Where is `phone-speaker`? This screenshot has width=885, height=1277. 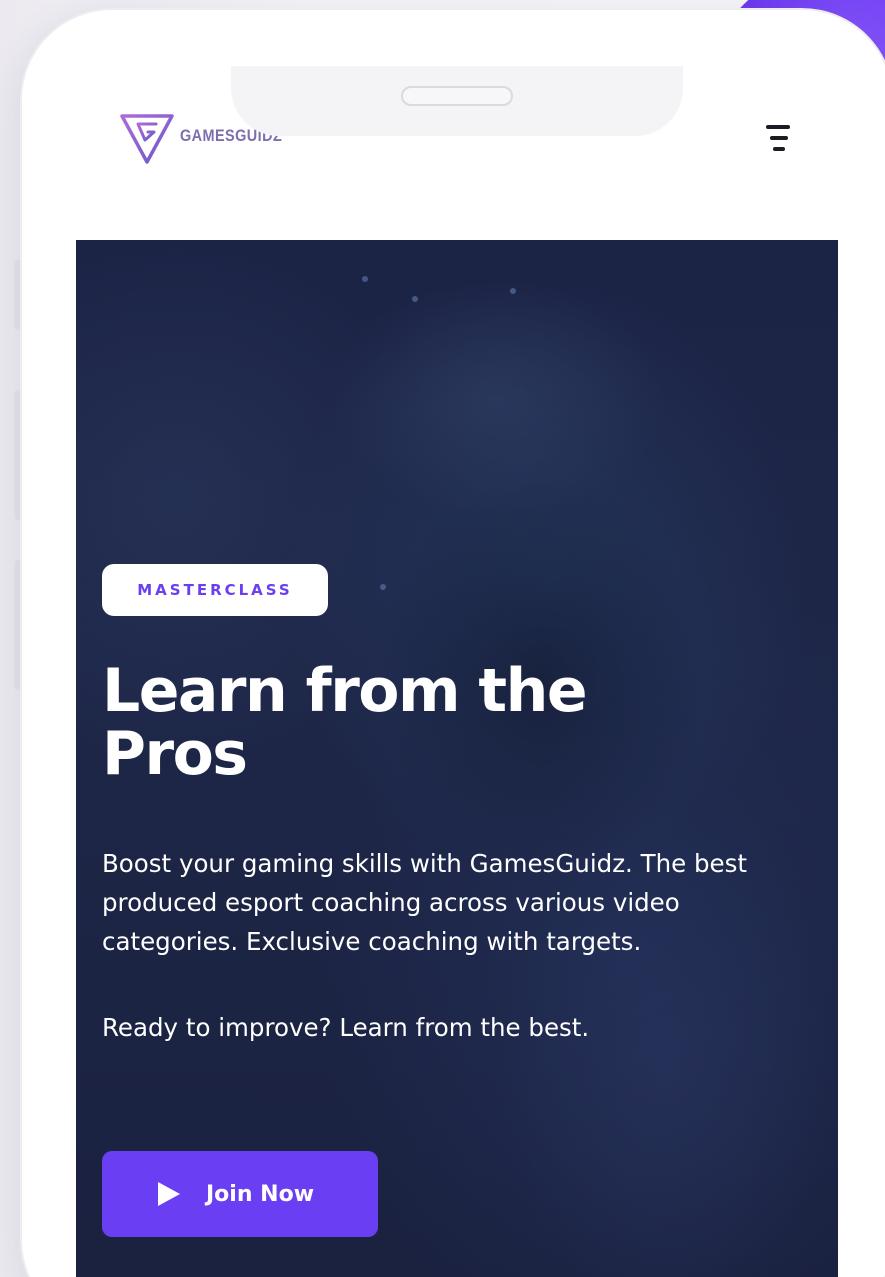
phone-speaker is located at coordinates (457, 96).